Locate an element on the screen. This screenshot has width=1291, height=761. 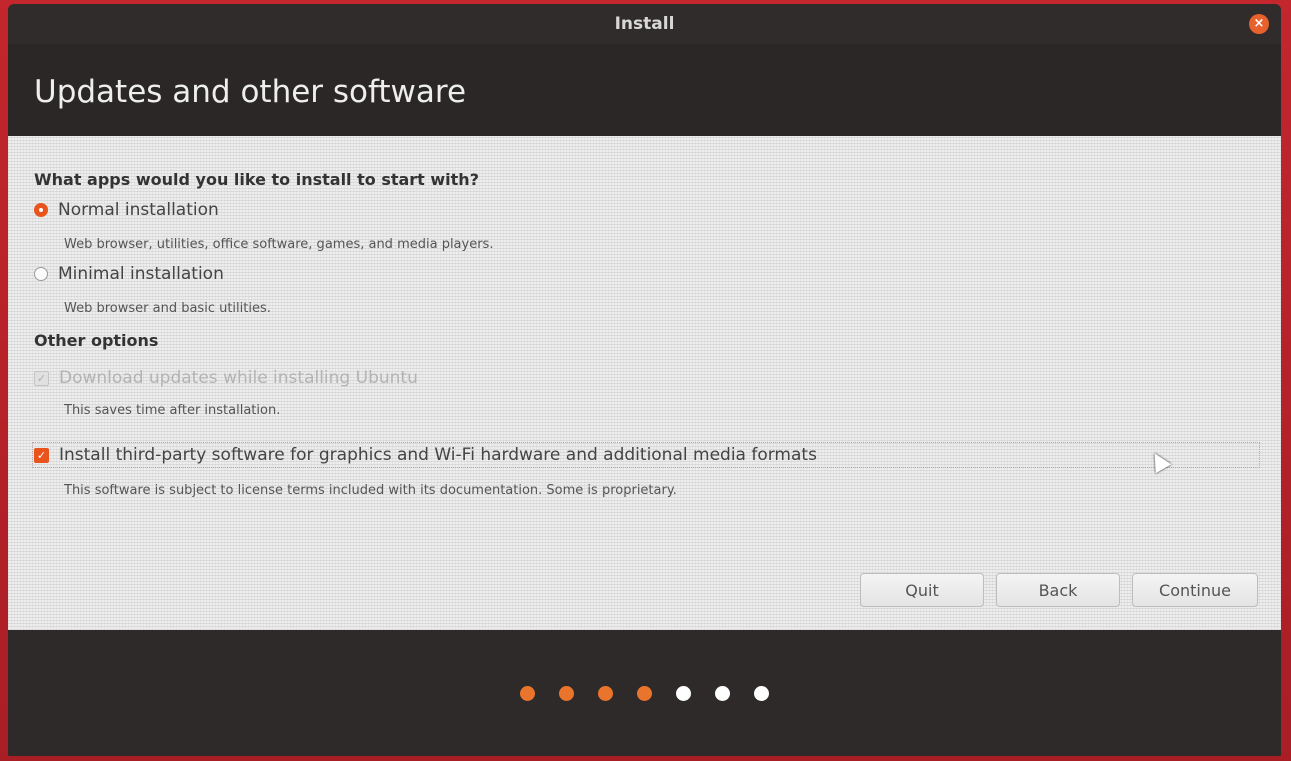
window-title: Install is located at coordinates (644, 24).